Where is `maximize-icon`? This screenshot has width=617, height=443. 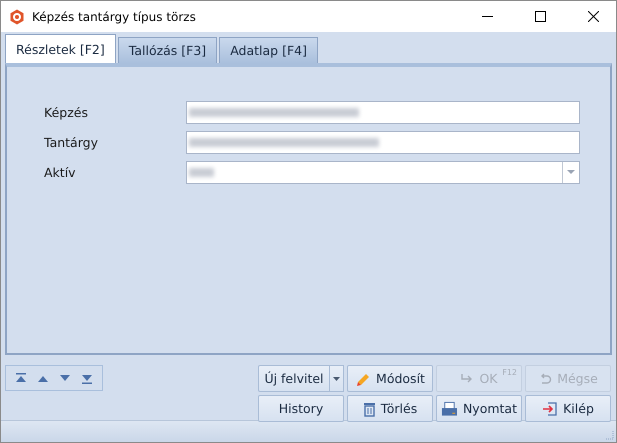
maximize-icon is located at coordinates (540, 16).